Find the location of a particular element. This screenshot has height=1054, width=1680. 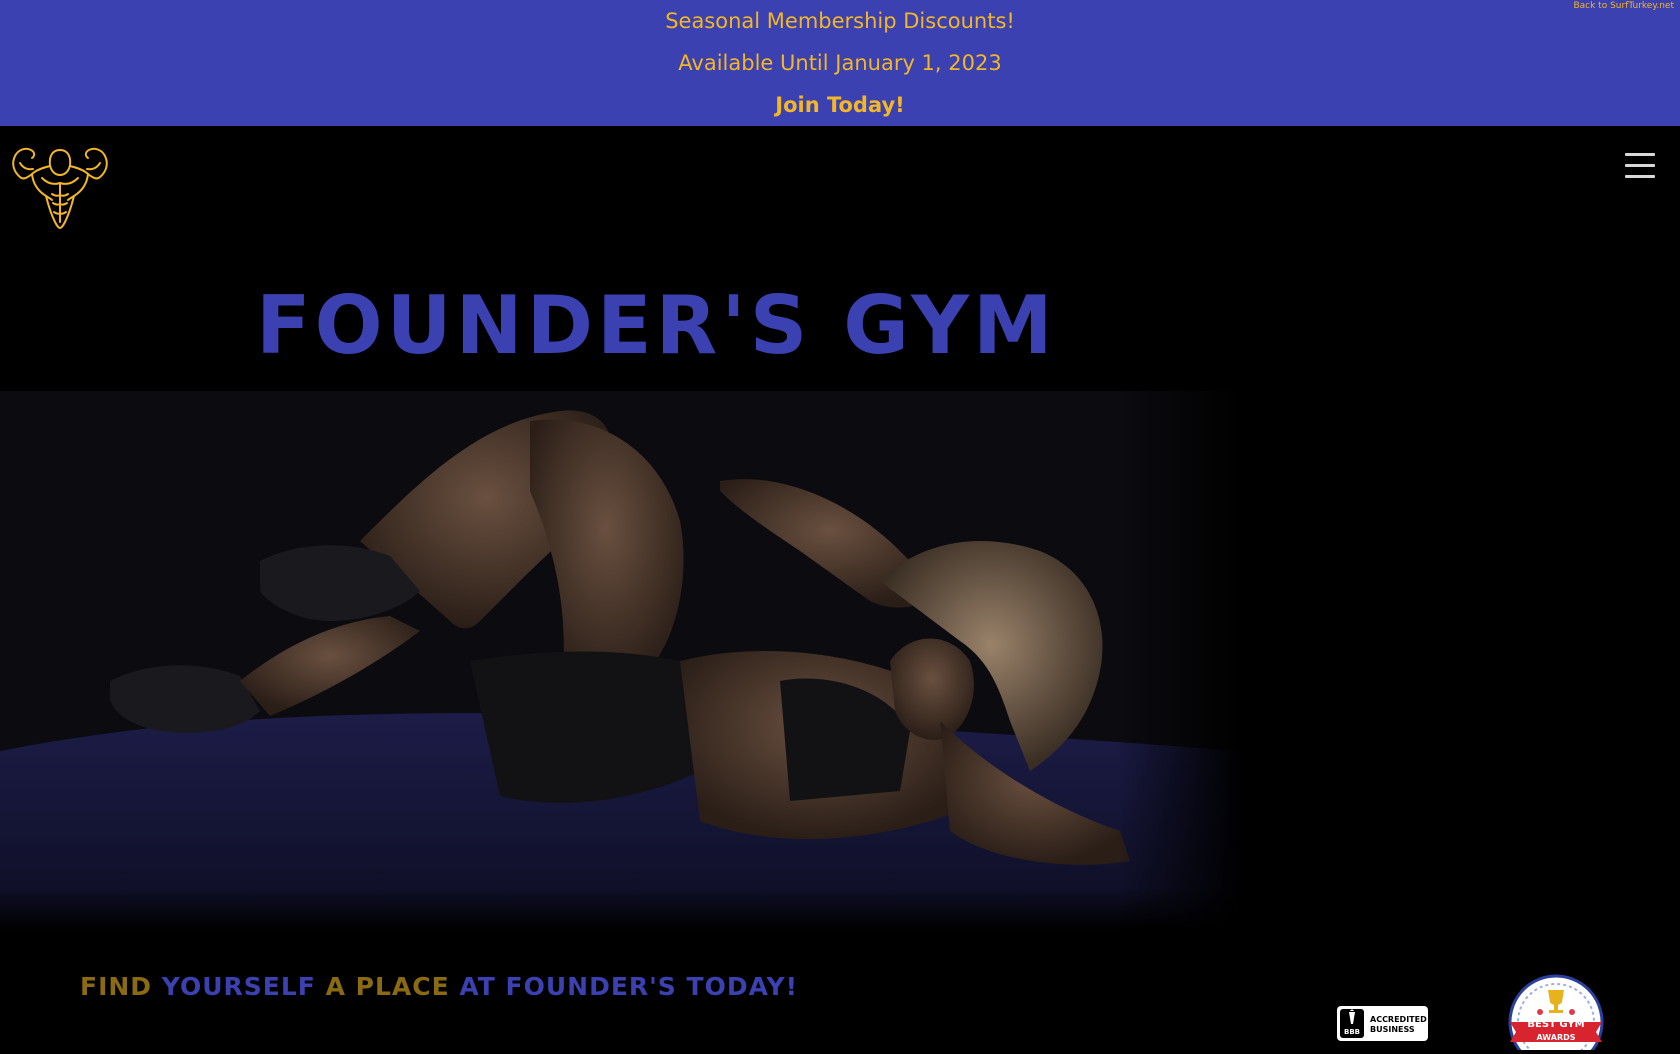

menu-bar-top is located at coordinates (1640, 154).